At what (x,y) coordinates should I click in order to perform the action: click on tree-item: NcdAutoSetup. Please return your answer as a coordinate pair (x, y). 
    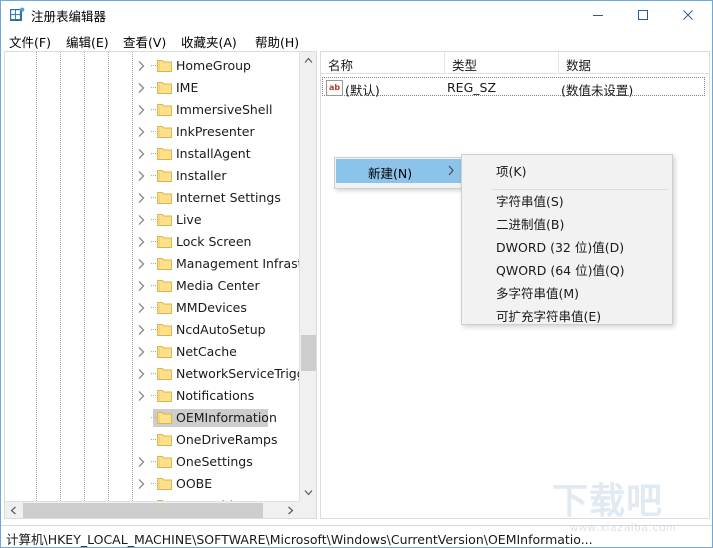
    Looking at the image, I should click on (152, 330).